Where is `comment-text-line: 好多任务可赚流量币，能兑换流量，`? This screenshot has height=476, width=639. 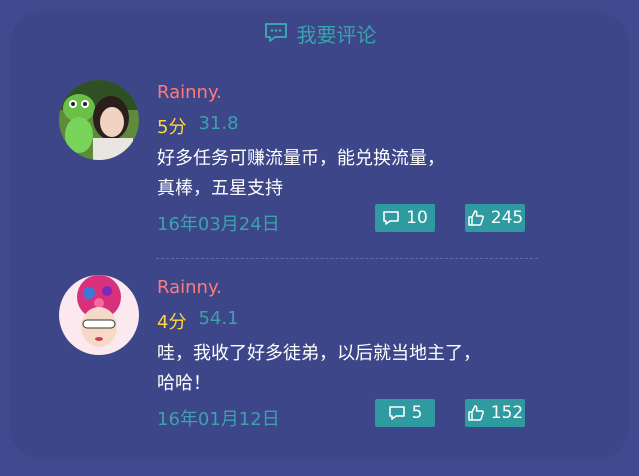 comment-text-line: 好多任务可赚流量币，能兑换流量， is located at coordinates (301, 158).